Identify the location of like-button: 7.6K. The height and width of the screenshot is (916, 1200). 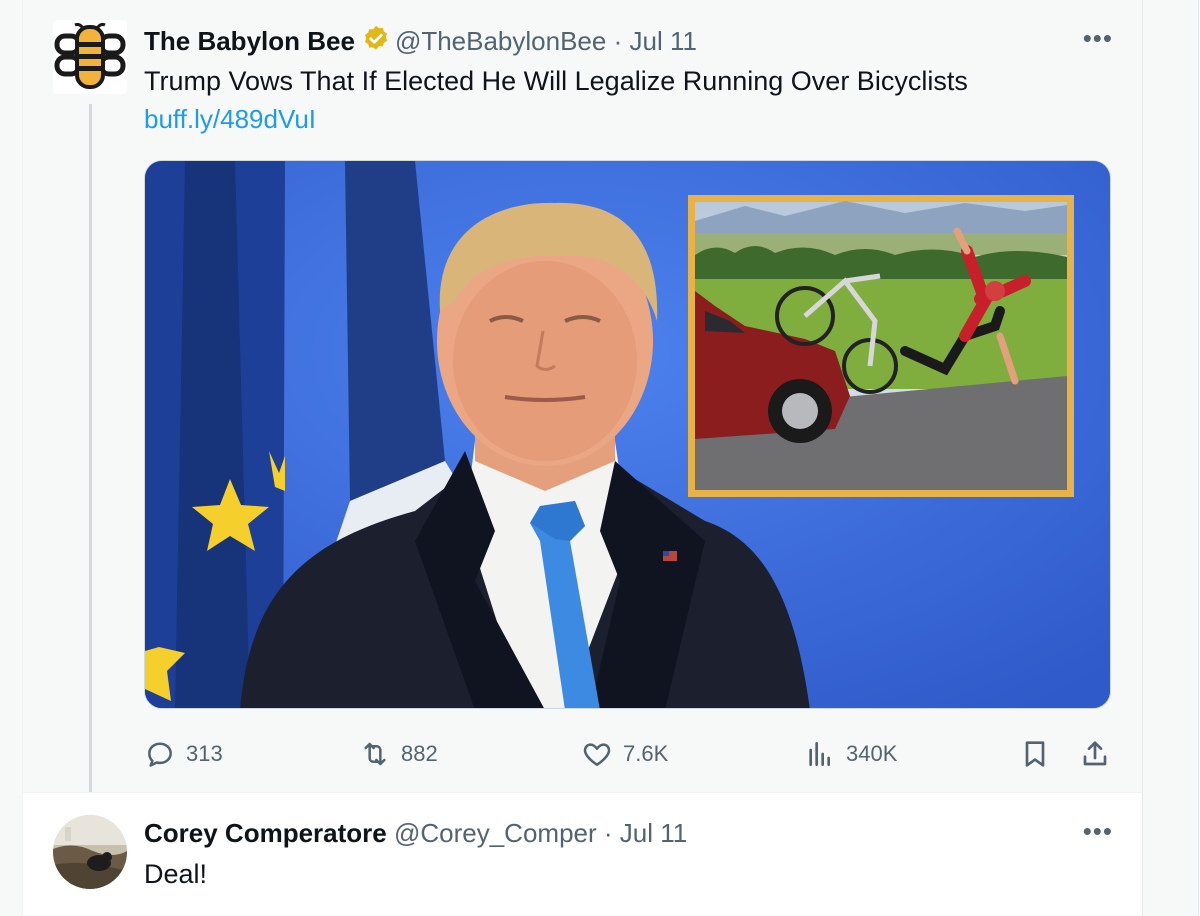
(624, 754).